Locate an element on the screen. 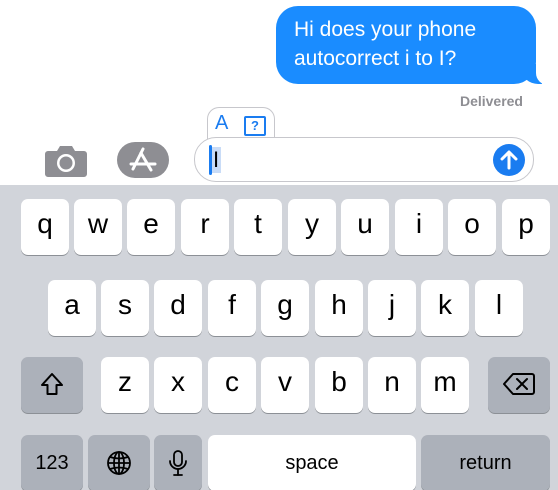 This screenshot has width=558, height=490. dictation-key is located at coordinates (178, 462).